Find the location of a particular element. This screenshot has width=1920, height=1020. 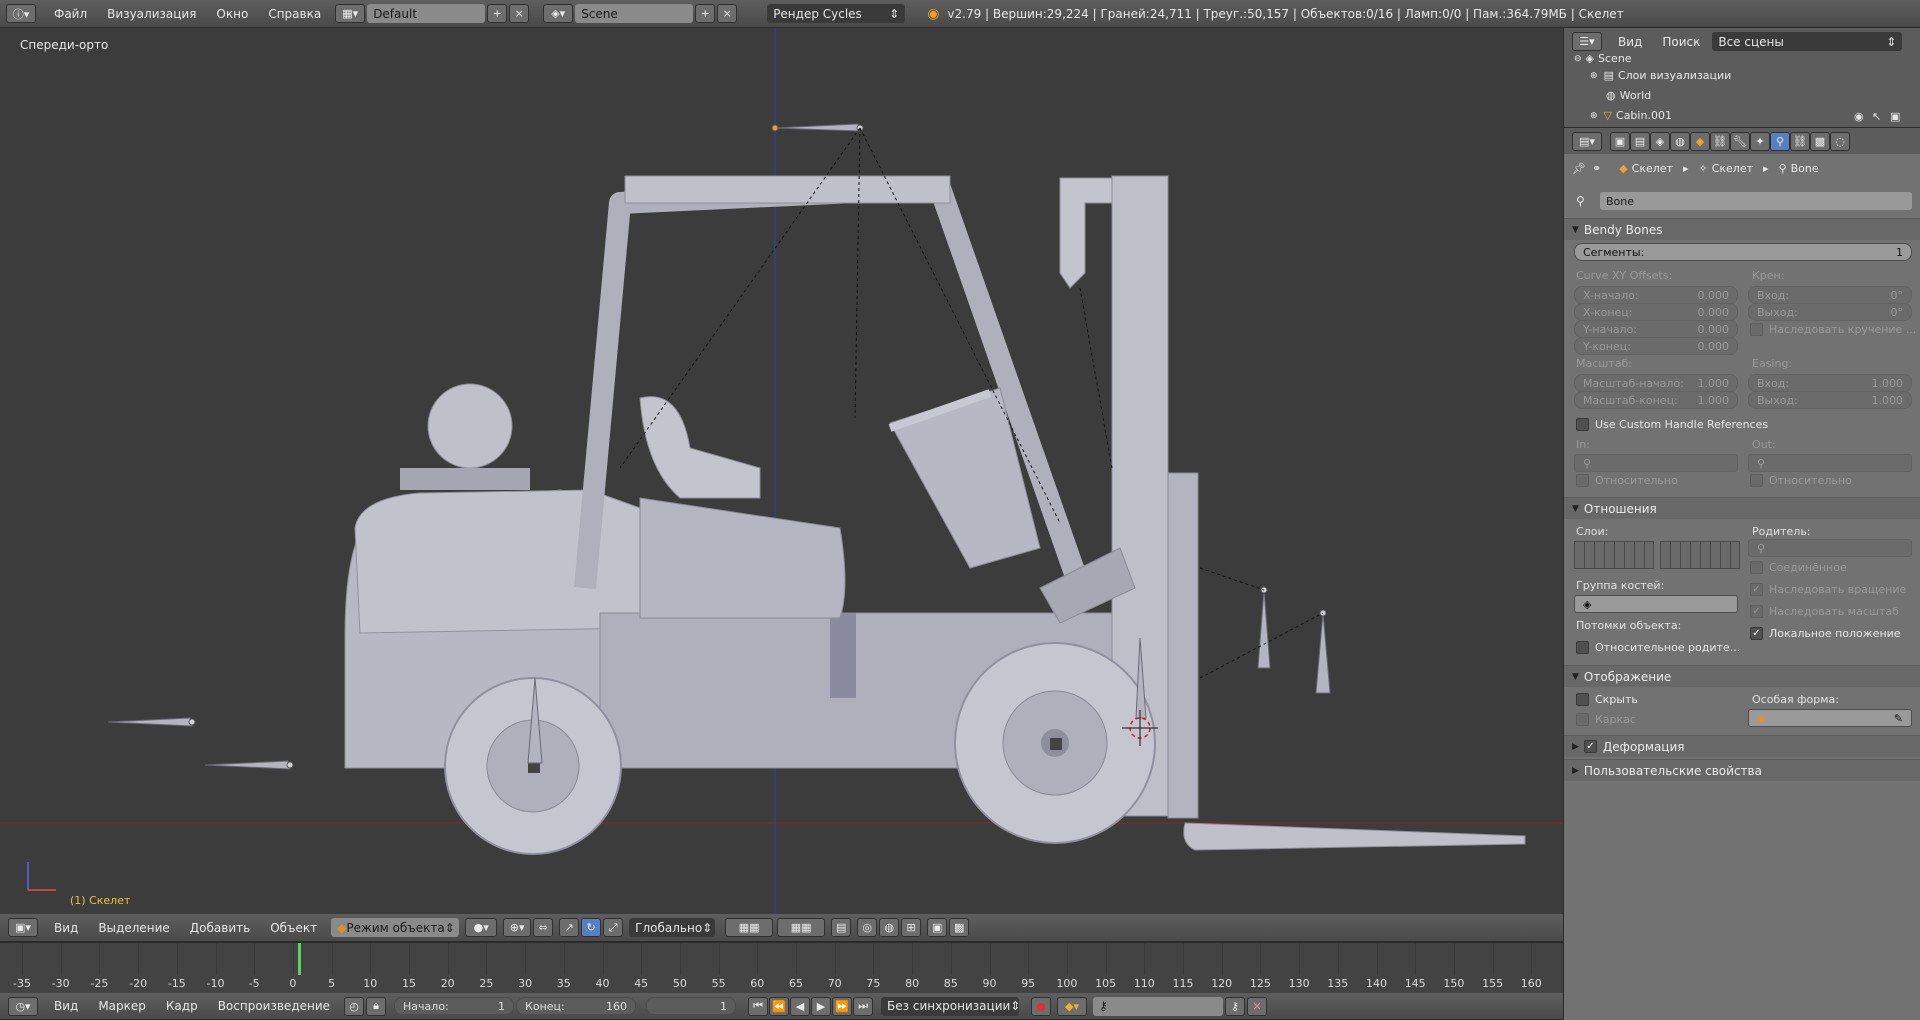

layers-grid-icon: ▦▦ is located at coordinates (749, 927).